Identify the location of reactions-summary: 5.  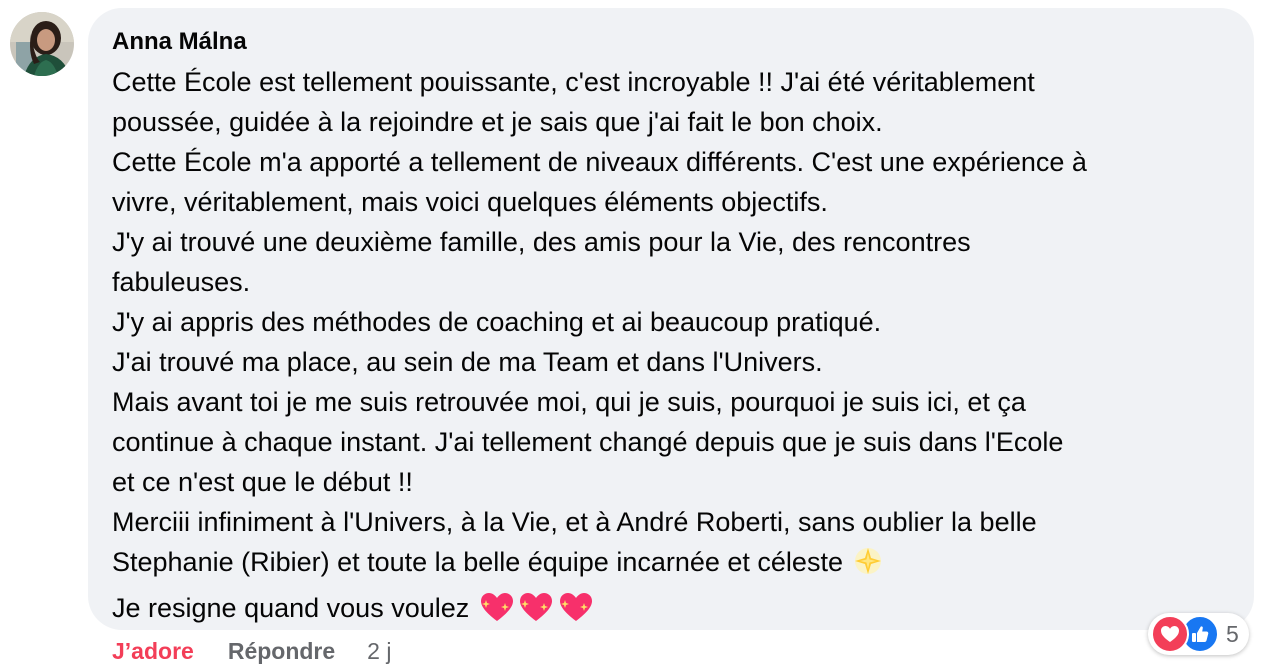
(1198, 634).